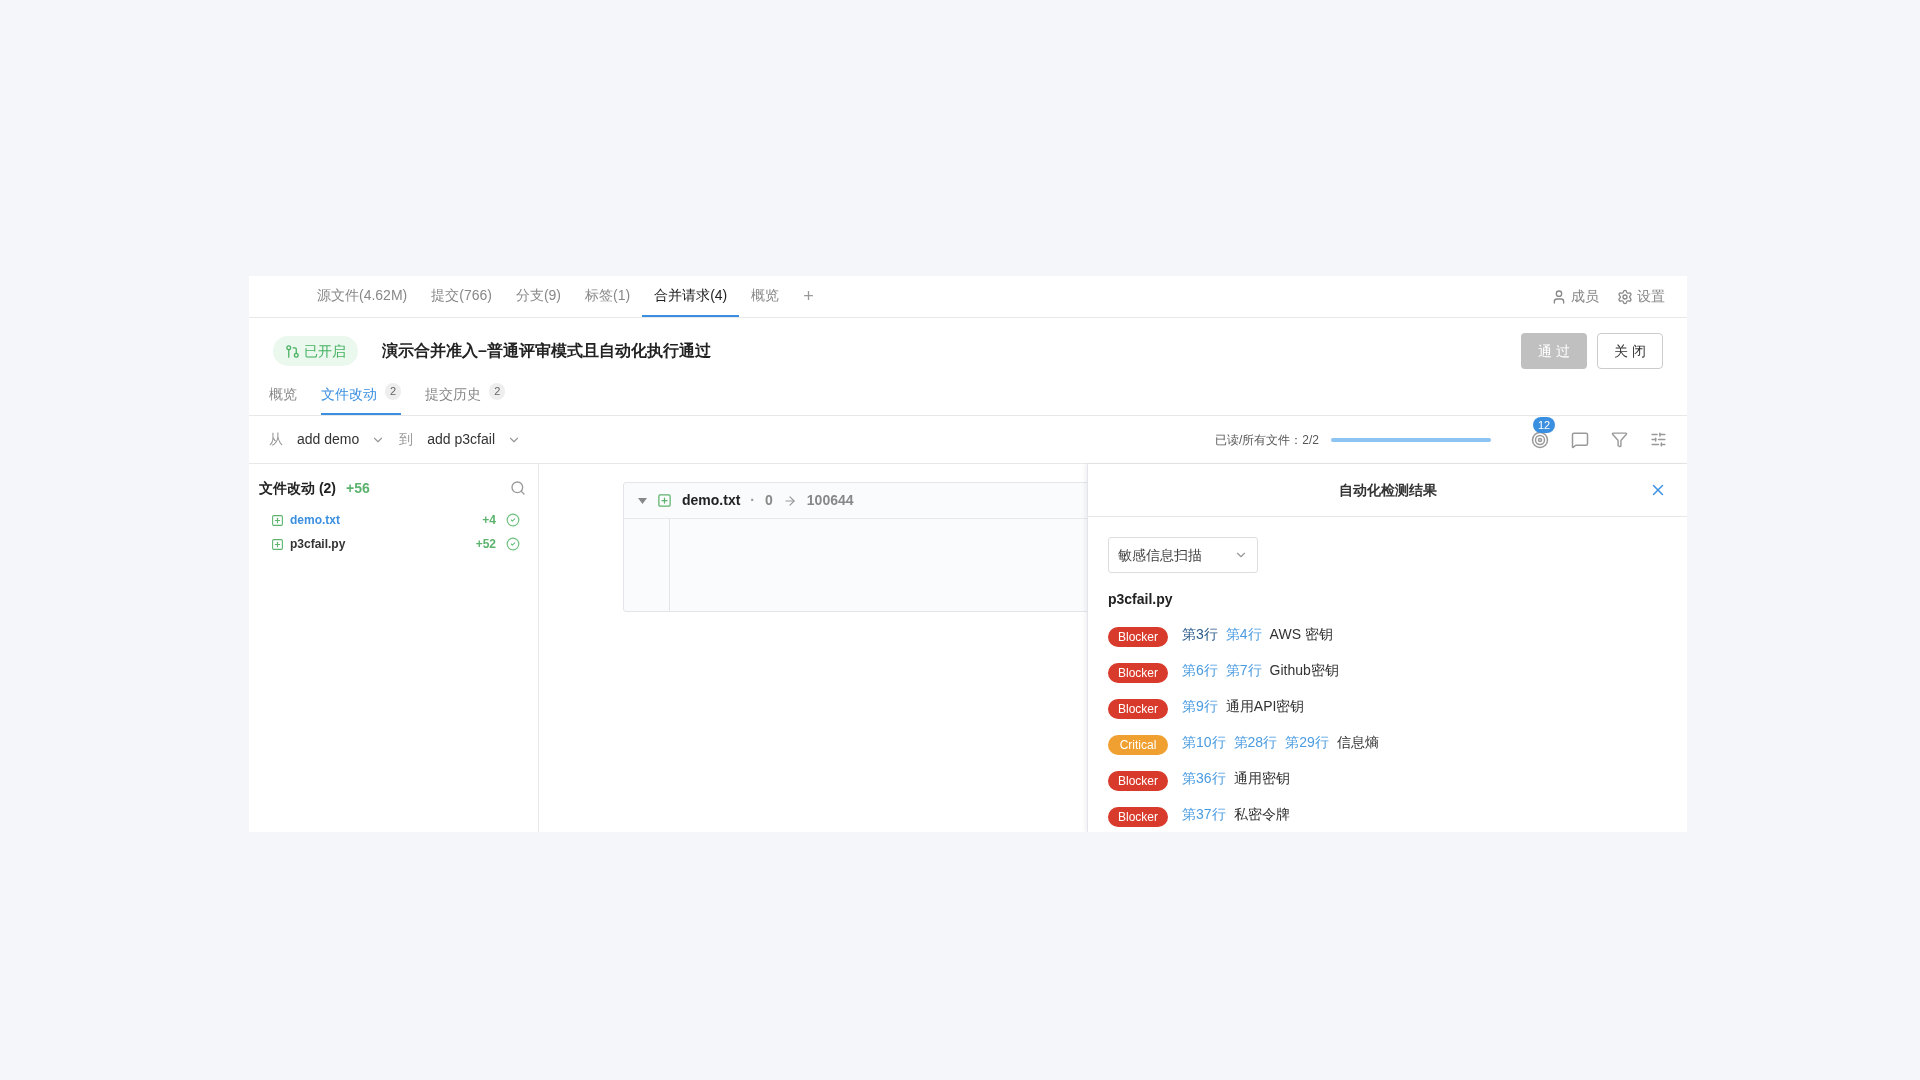 The height and width of the screenshot is (1080, 1920). I want to click on members-button: 成员, so click(1575, 296).